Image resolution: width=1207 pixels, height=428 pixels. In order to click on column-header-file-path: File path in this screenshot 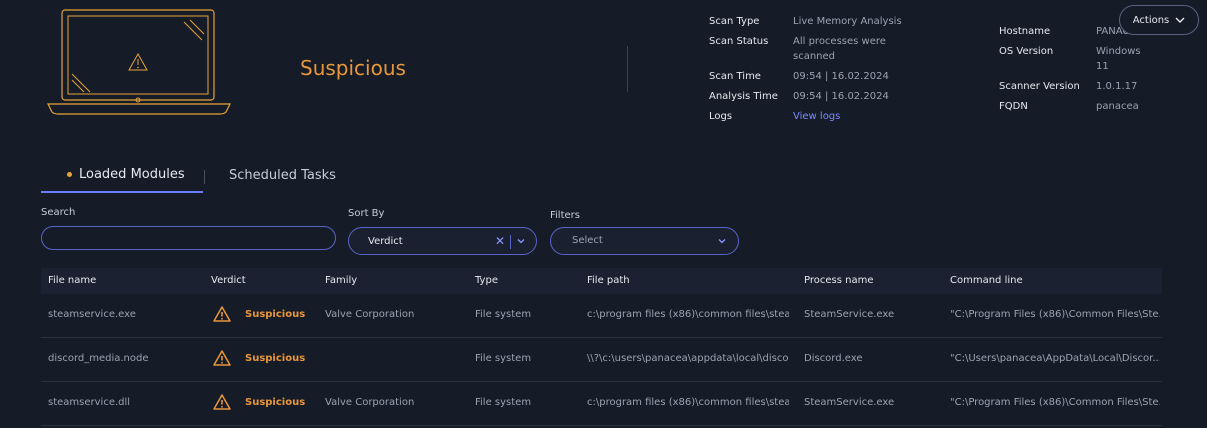, I will do `click(608, 280)`.